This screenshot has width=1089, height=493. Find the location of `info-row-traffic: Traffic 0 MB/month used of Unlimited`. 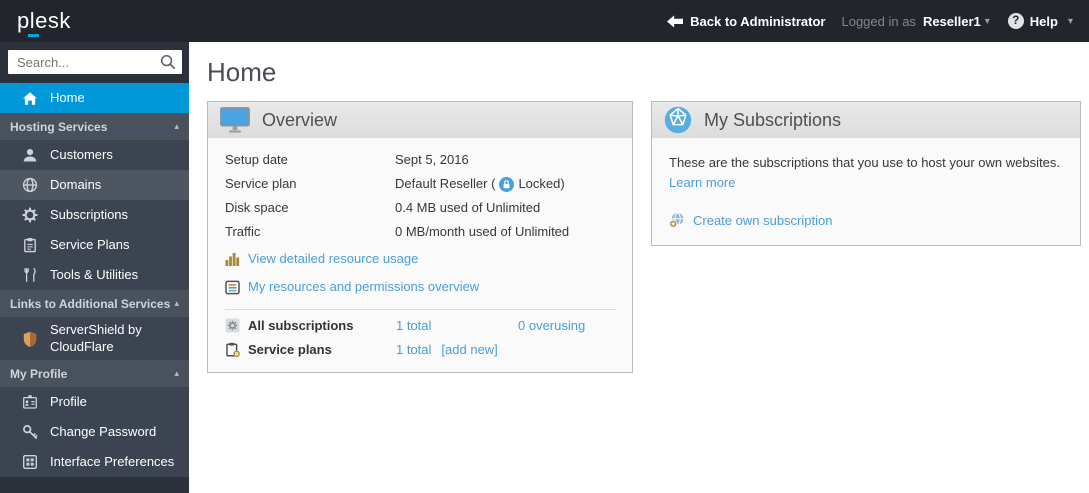

info-row-traffic: Traffic 0 MB/month used of Unlimited is located at coordinates (420, 232).